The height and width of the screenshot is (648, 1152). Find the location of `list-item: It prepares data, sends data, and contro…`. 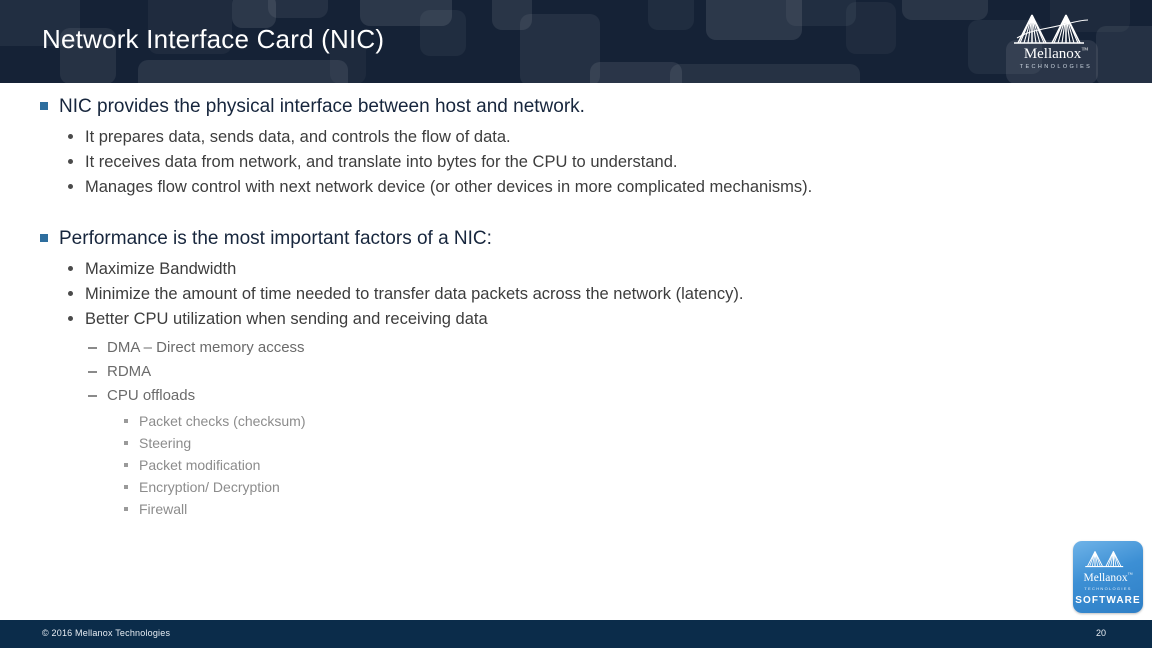

list-item: It prepares data, sends data, and contro… is located at coordinates (440, 137).